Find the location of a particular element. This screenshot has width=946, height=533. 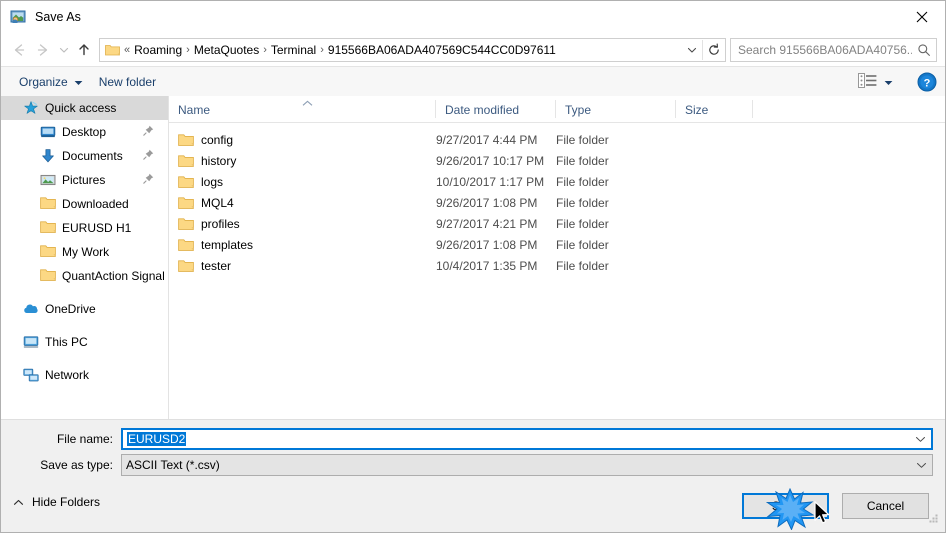

save-as-type-value: ASCII Text (*.csv) is located at coordinates (173, 465).